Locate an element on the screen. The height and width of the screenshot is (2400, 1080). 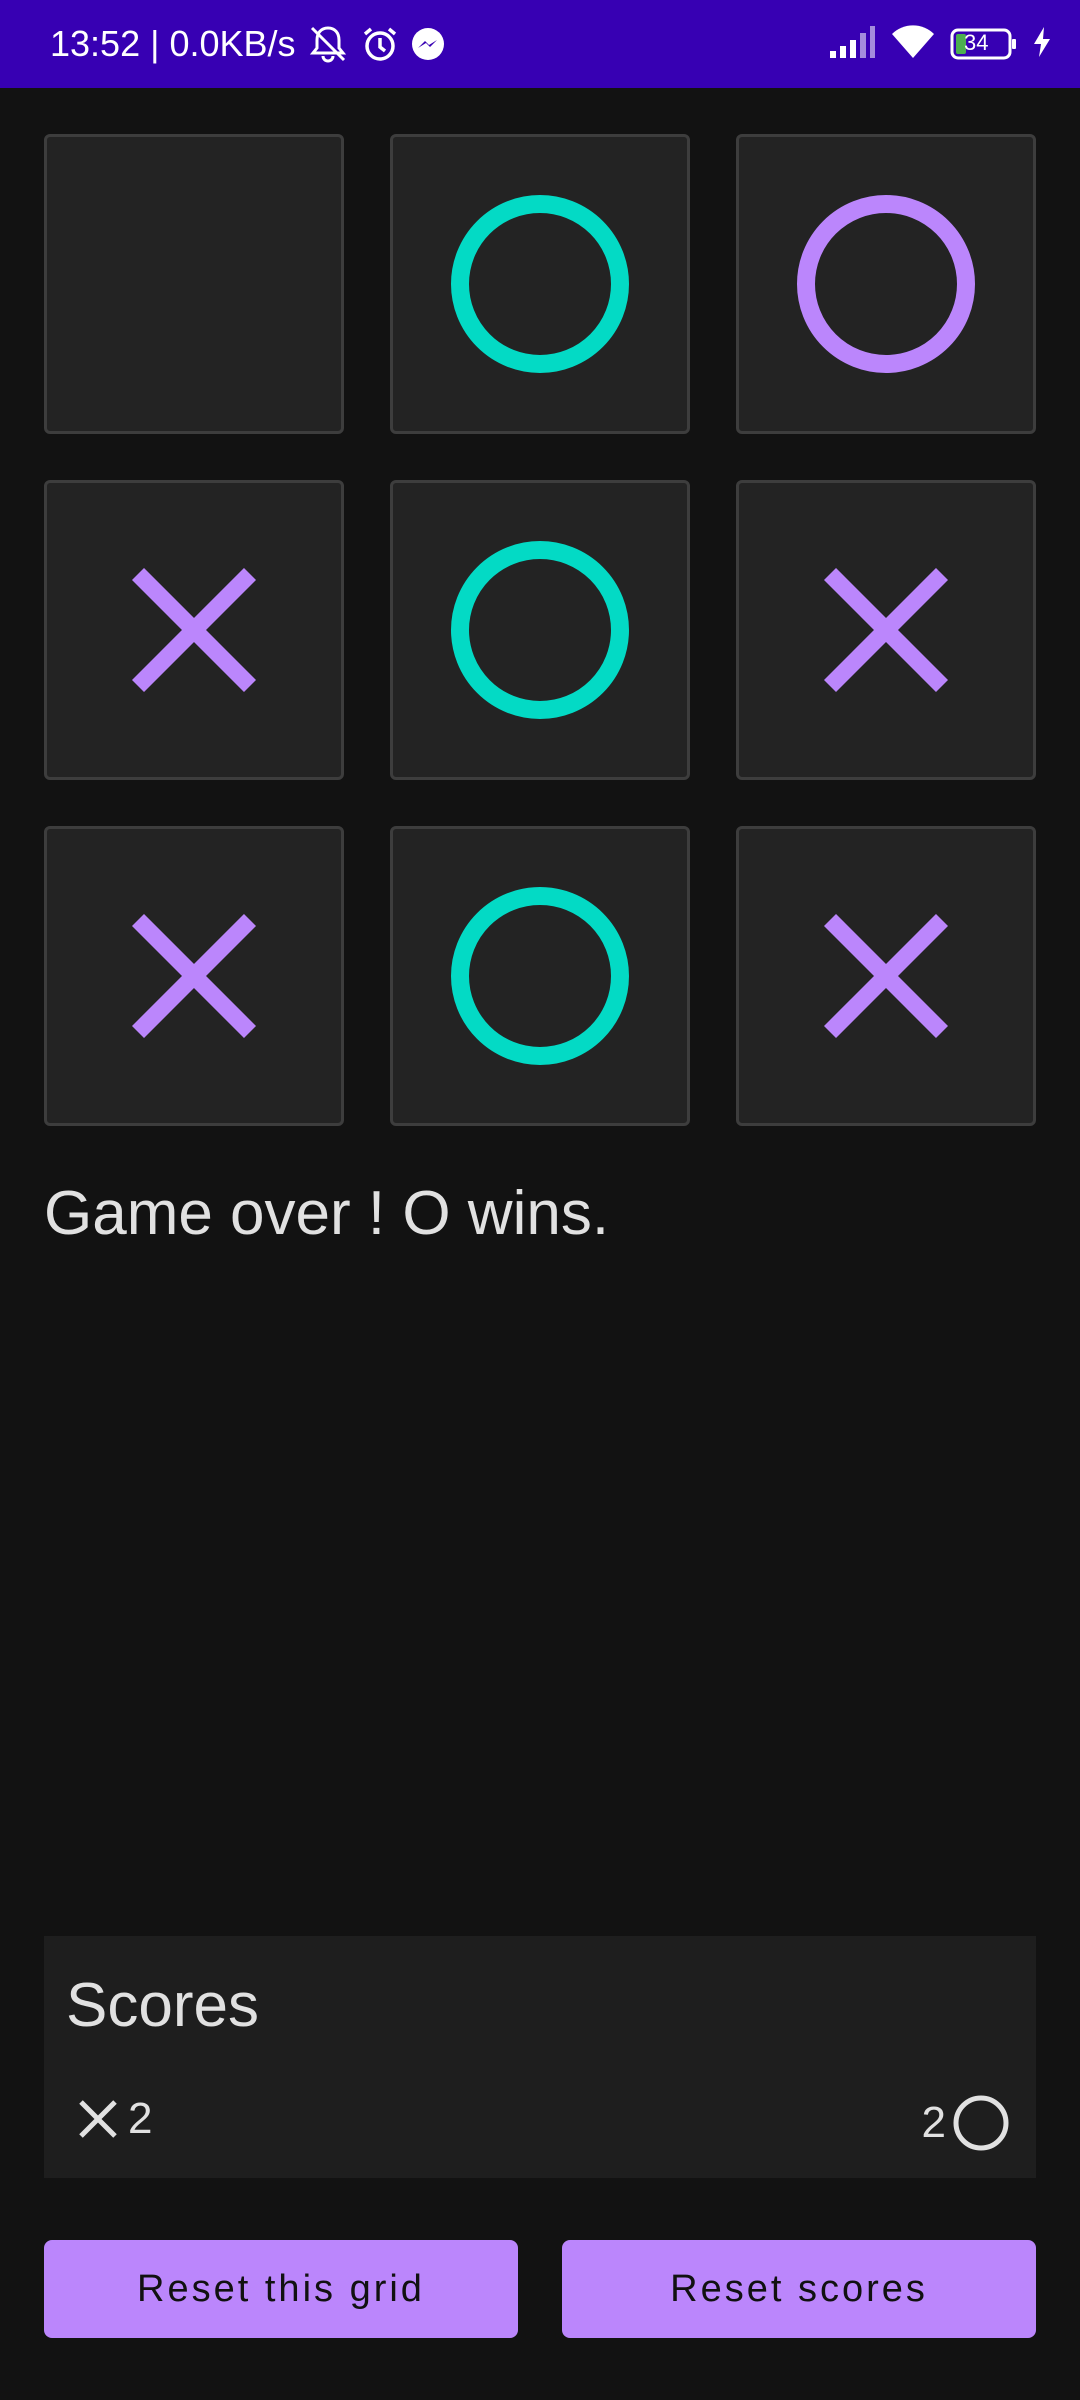
status-left: 13:52 | 0.0KB/s is located at coordinates (248, 44).